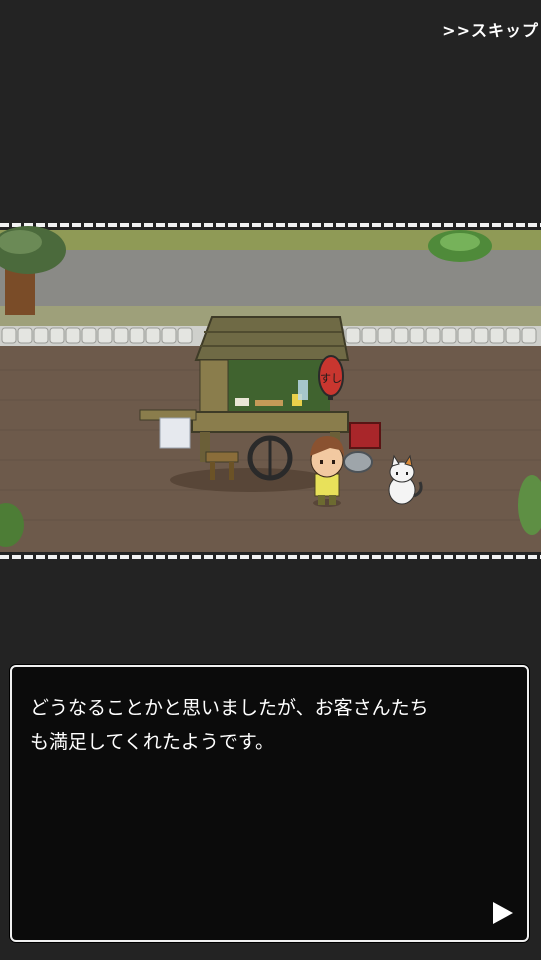 The width and height of the screenshot is (541, 960). I want to click on skip-button: >>スキップ, so click(490, 29).